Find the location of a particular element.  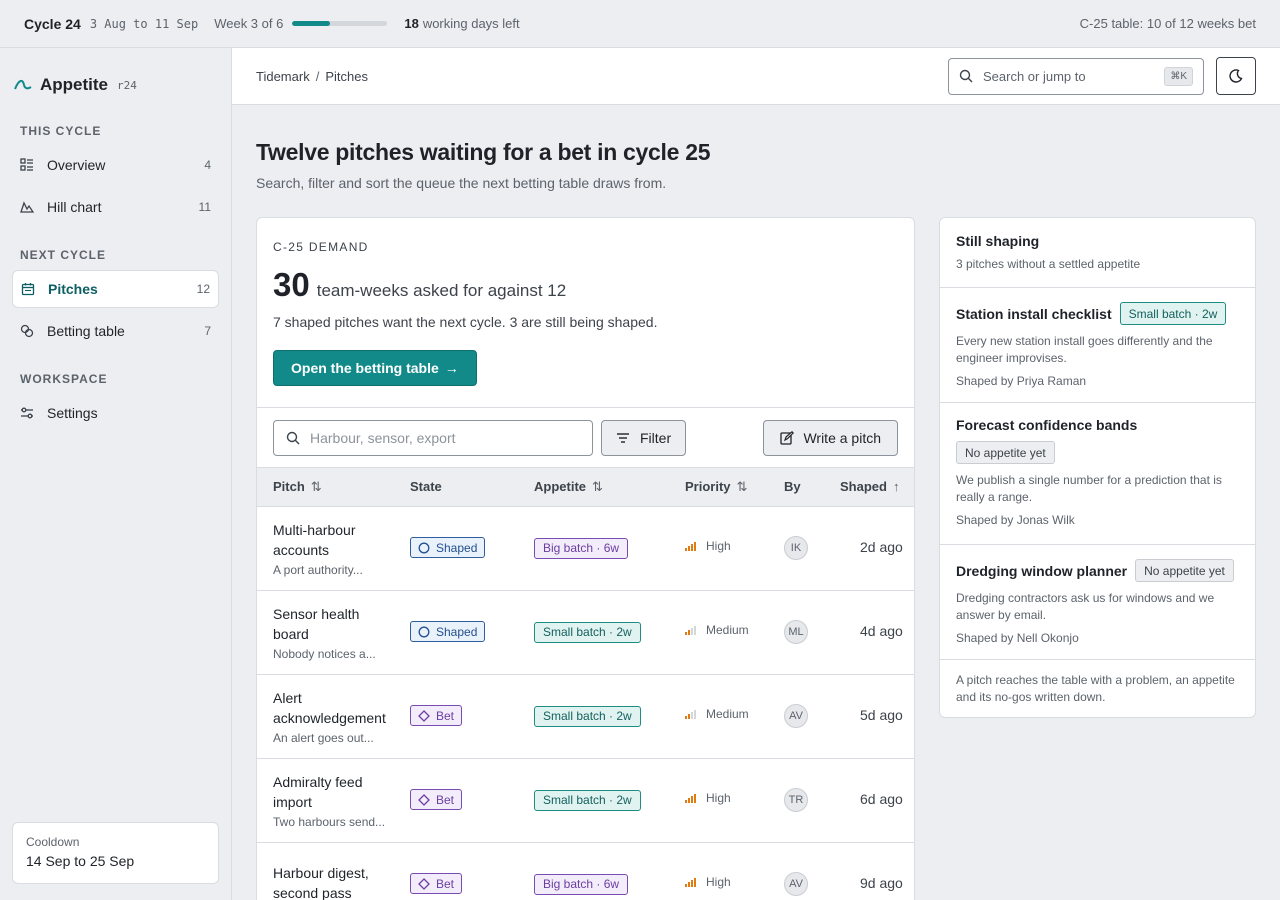

sidebar-item-label: Settings is located at coordinates (72, 413).